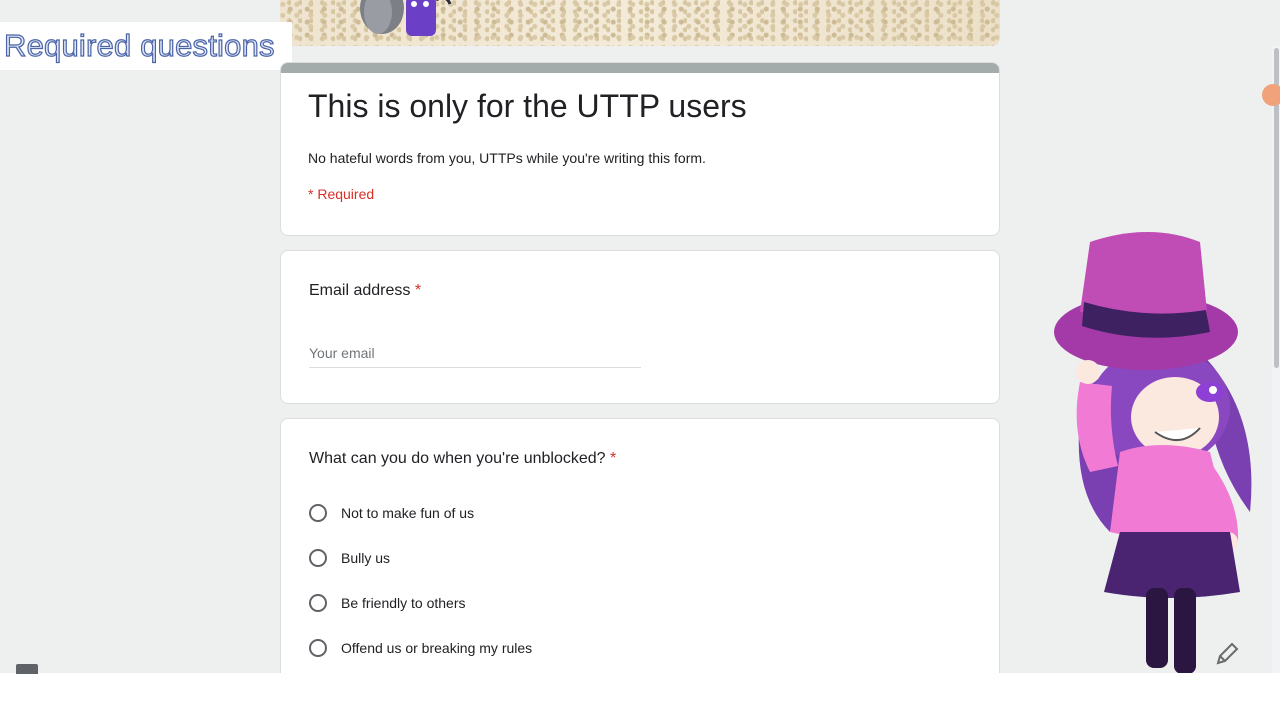 The height and width of the screenshot is (720, 1280). Describe the element at coordinates (366, 558) in the screenshot. I see `radio-option-label: Bully us` at that location.